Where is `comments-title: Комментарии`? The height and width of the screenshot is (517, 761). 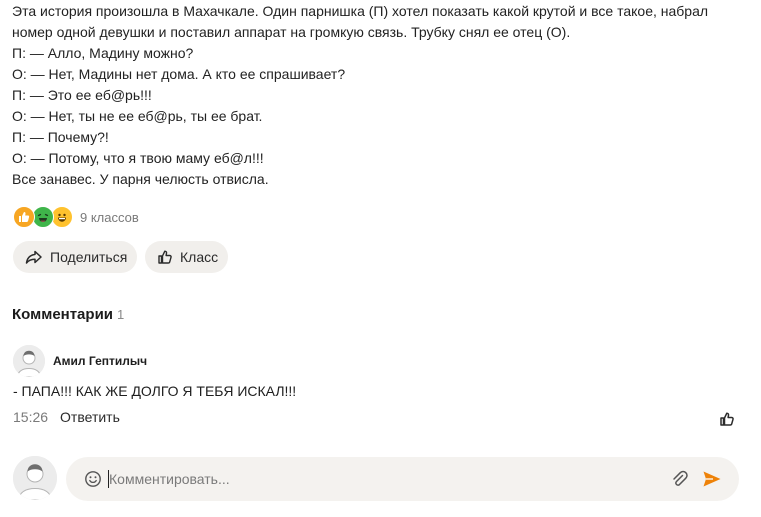 comments-title: Комментарии is located at coordinates (63, 314).